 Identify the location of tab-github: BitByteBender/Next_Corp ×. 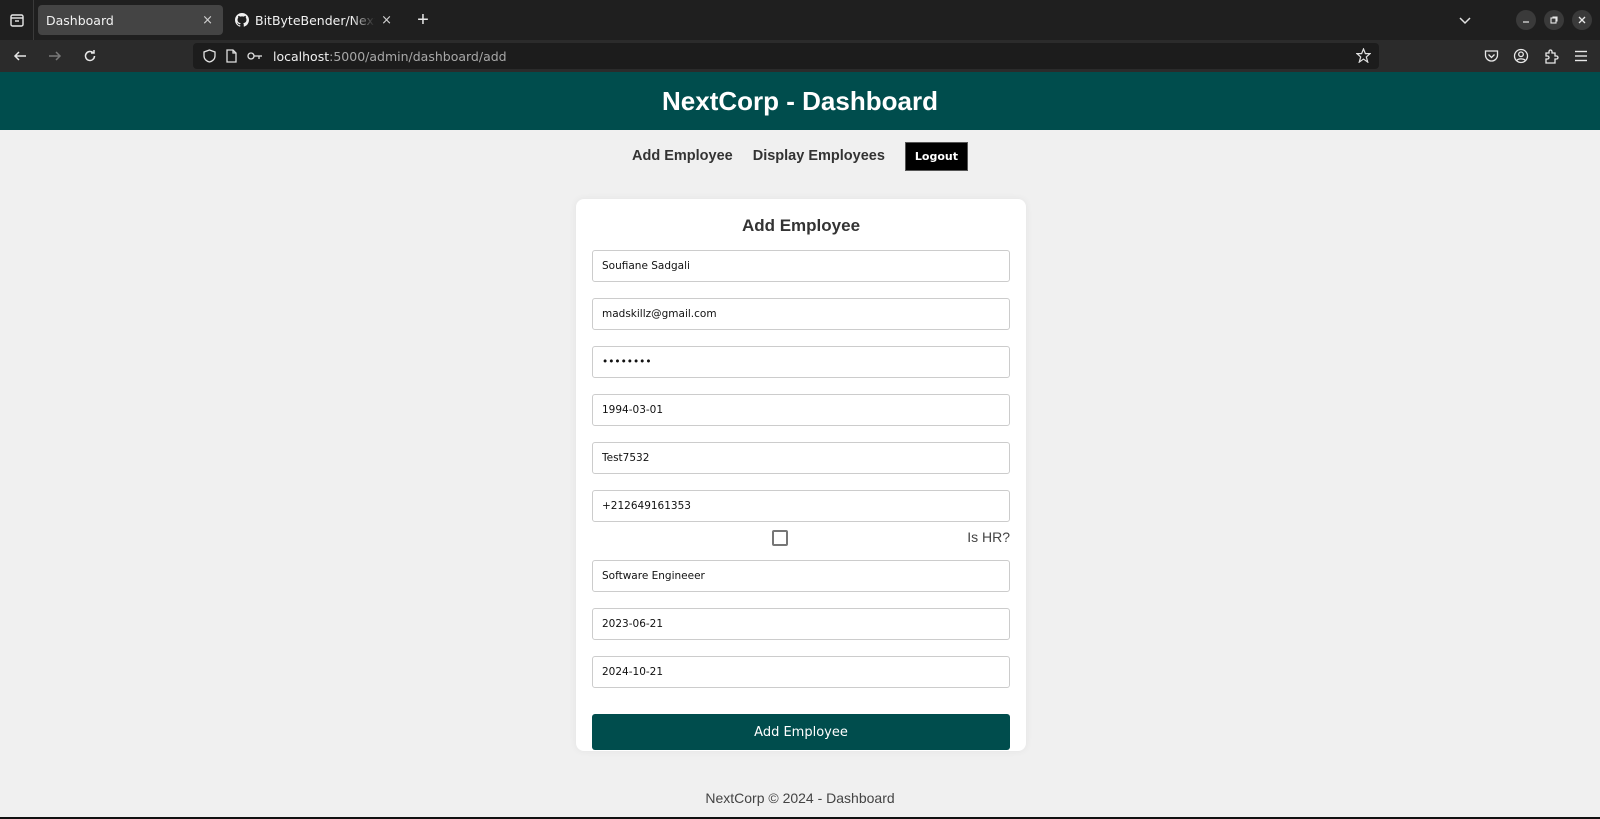
(314, 20).